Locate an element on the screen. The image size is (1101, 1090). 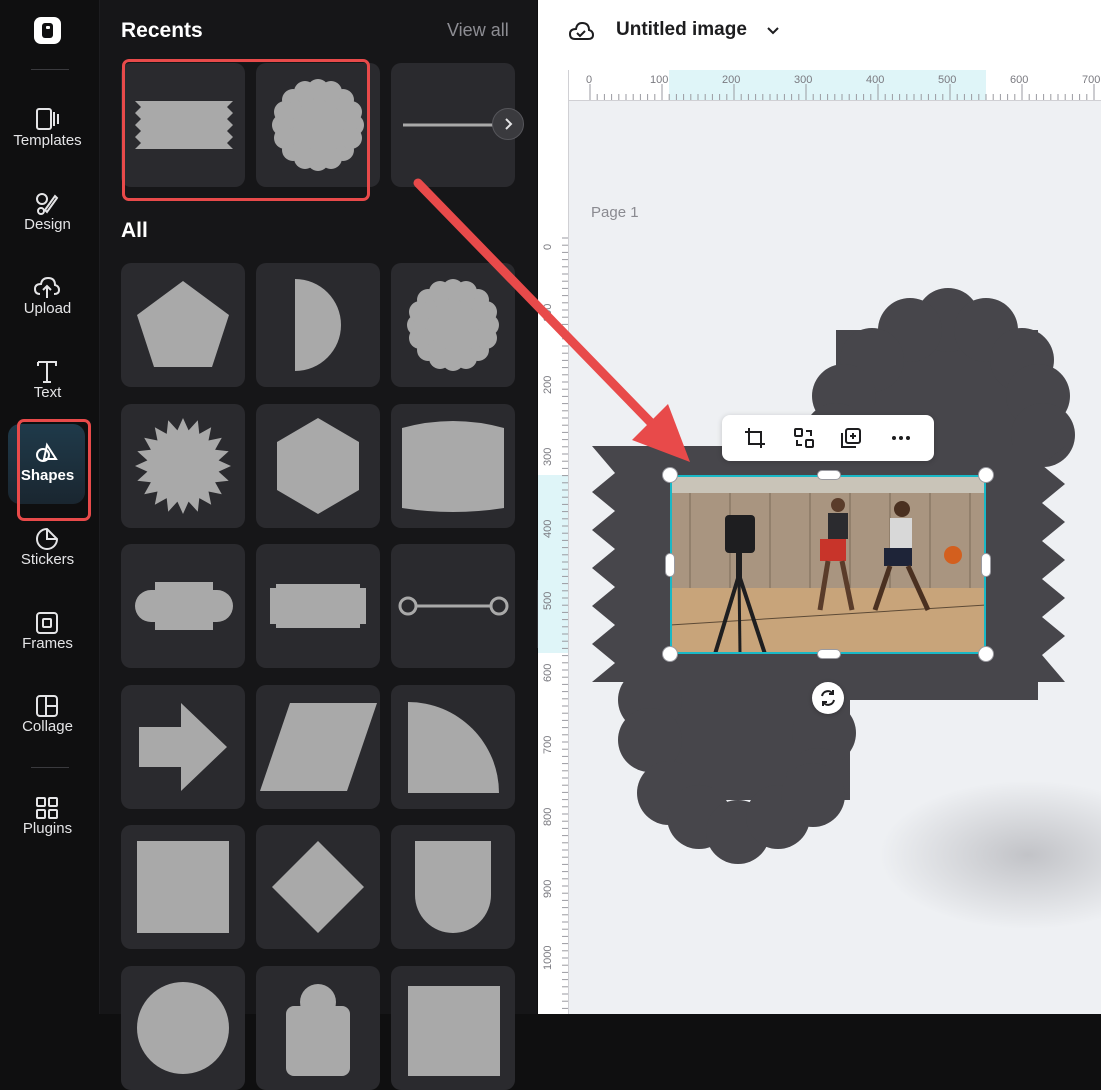
arrow-shape is located at coordinates (183, 747).